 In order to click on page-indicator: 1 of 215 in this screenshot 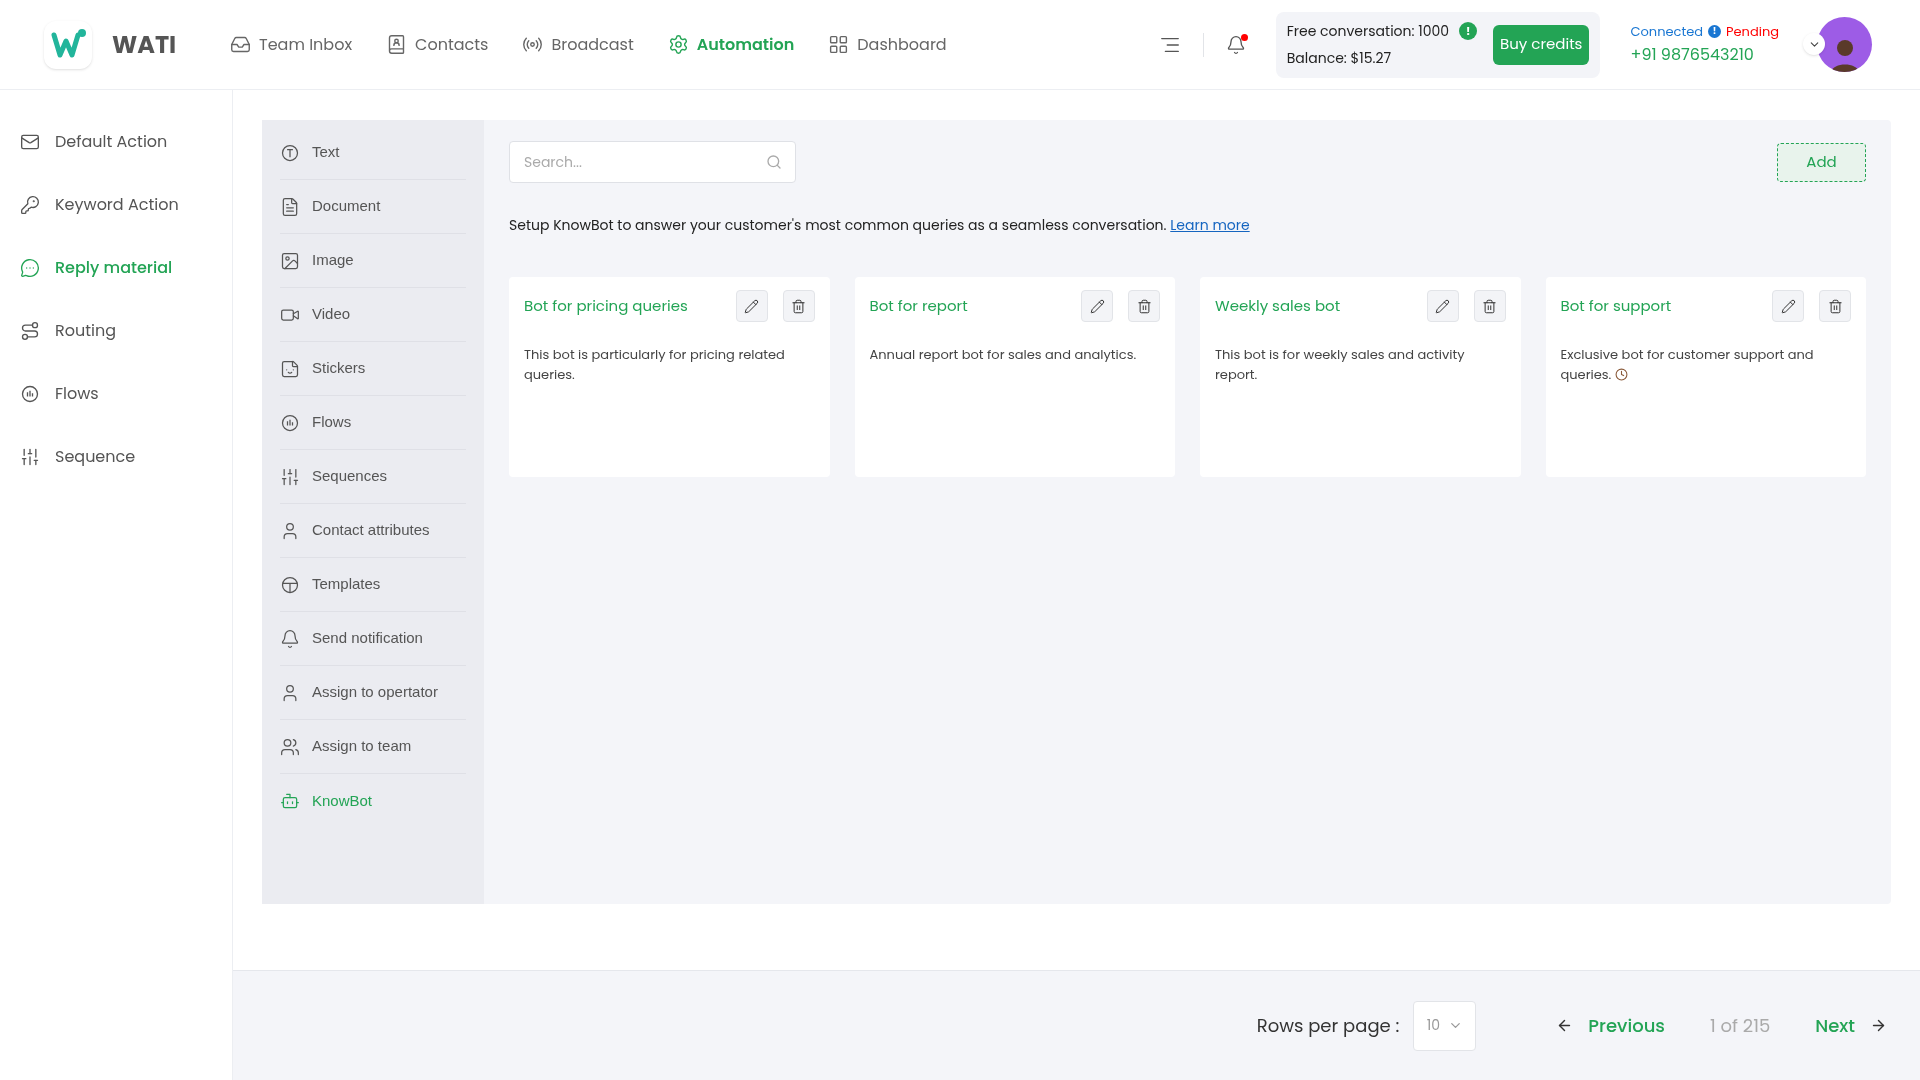, I will do `click(1740, 1025)`.